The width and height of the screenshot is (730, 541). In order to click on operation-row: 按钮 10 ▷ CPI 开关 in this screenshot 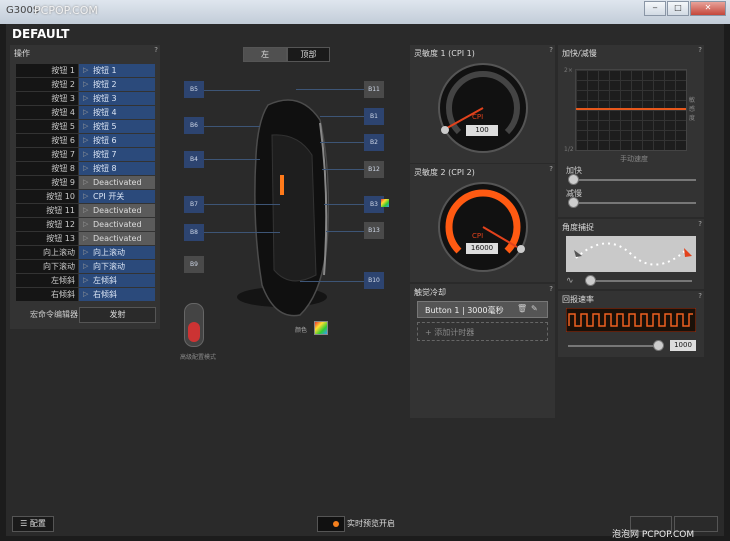, I will do `click(85, 196)`.